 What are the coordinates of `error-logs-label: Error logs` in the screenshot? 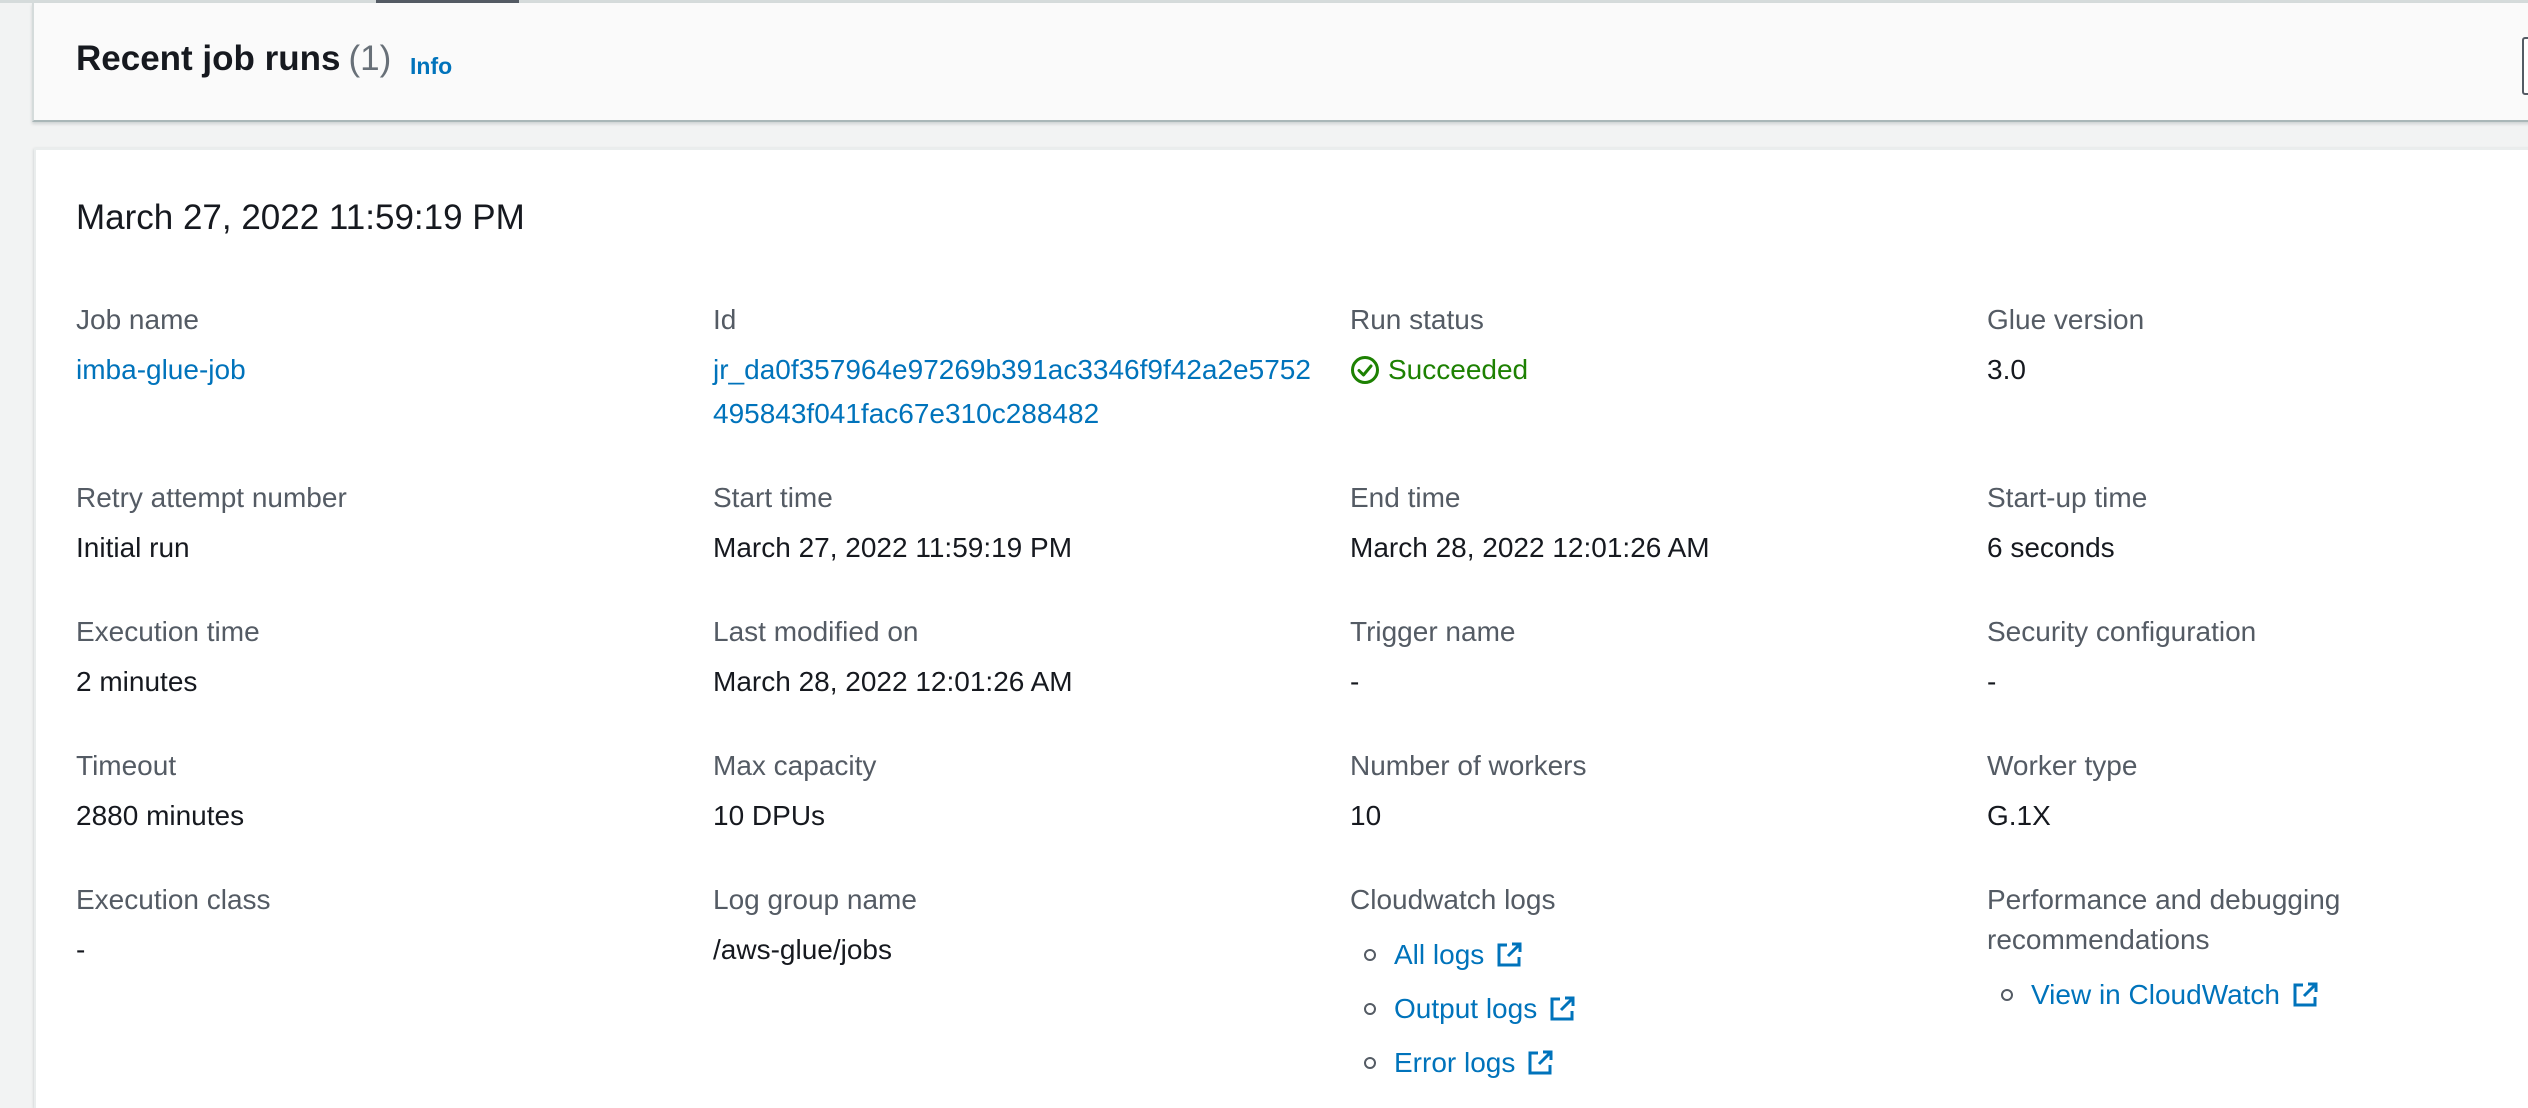 It's located at (1455, 1062).